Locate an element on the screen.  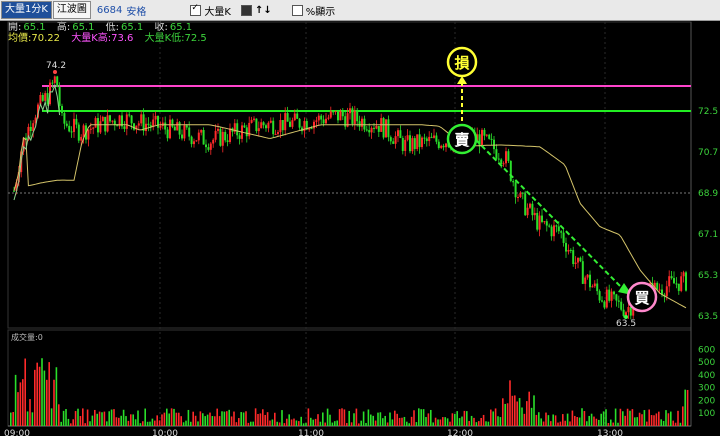
stop-loss-text: 損 is located at coordinates (462, 63).